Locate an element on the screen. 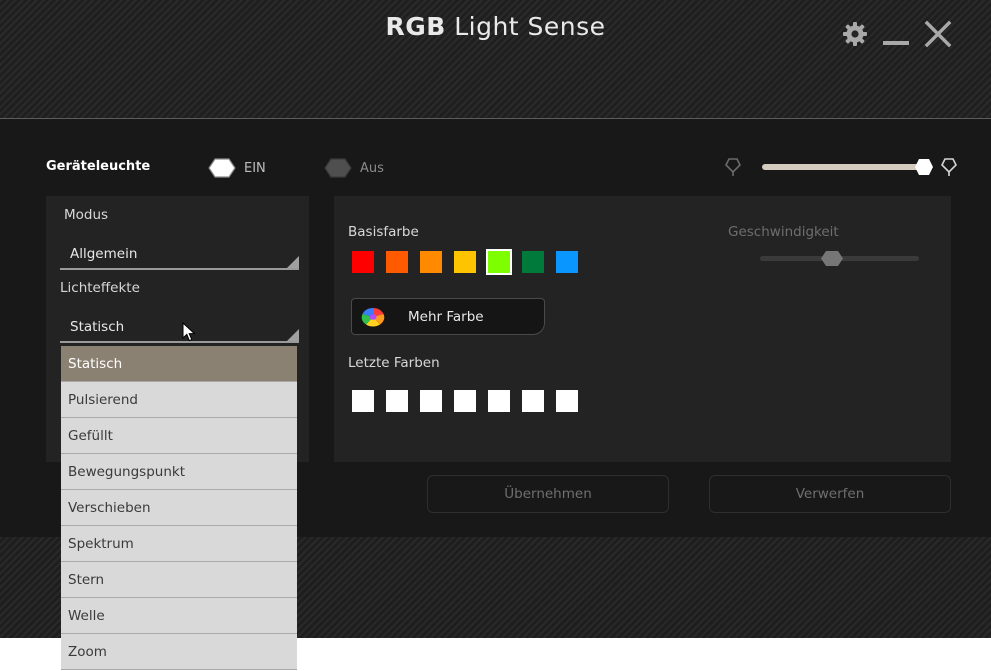 The height and width of the screenshot is (671, 991). device-light-label: Geräteleuchte is located at coordinates (98, 166).